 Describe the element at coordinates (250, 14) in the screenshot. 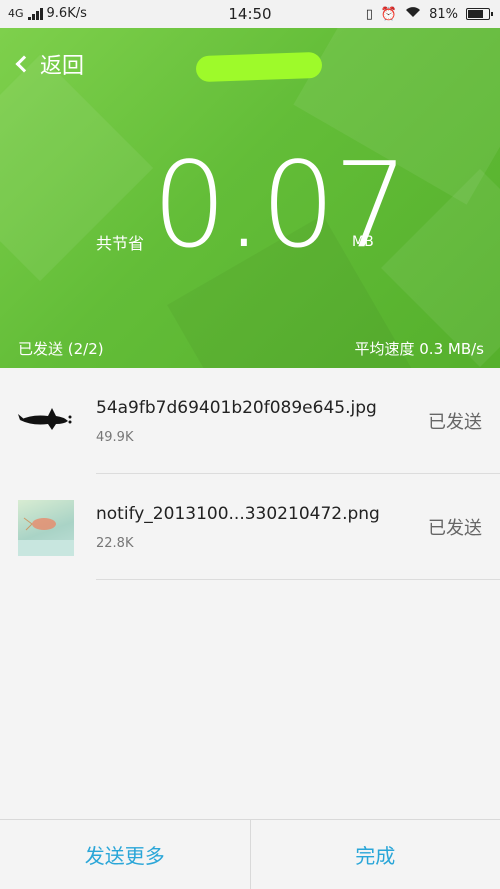

I see `status-bar: 4G 9.6K/s 14:50 ▯ ⏰ 81%` at that location.